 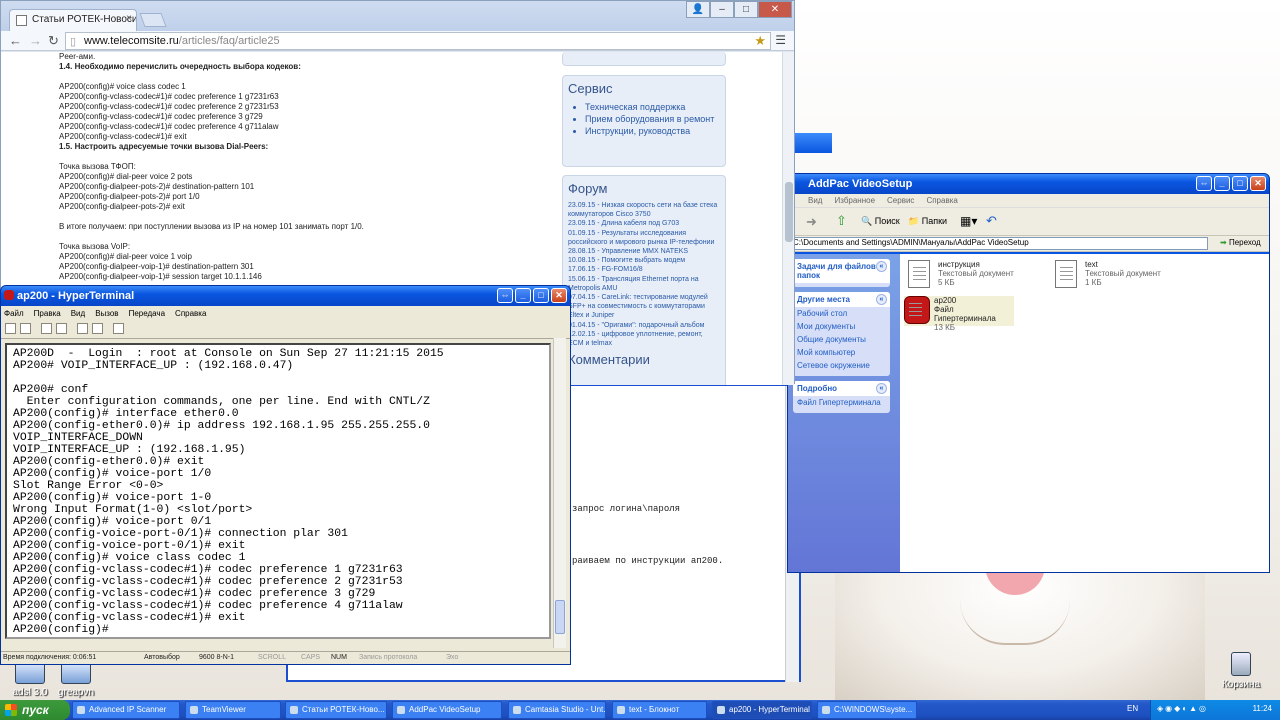 What do you see at coordinates (1182, 708) in the screenshot?
I see `tray-icons: ◈◉◆◐▲◎` at bounding box center [1182, 708].